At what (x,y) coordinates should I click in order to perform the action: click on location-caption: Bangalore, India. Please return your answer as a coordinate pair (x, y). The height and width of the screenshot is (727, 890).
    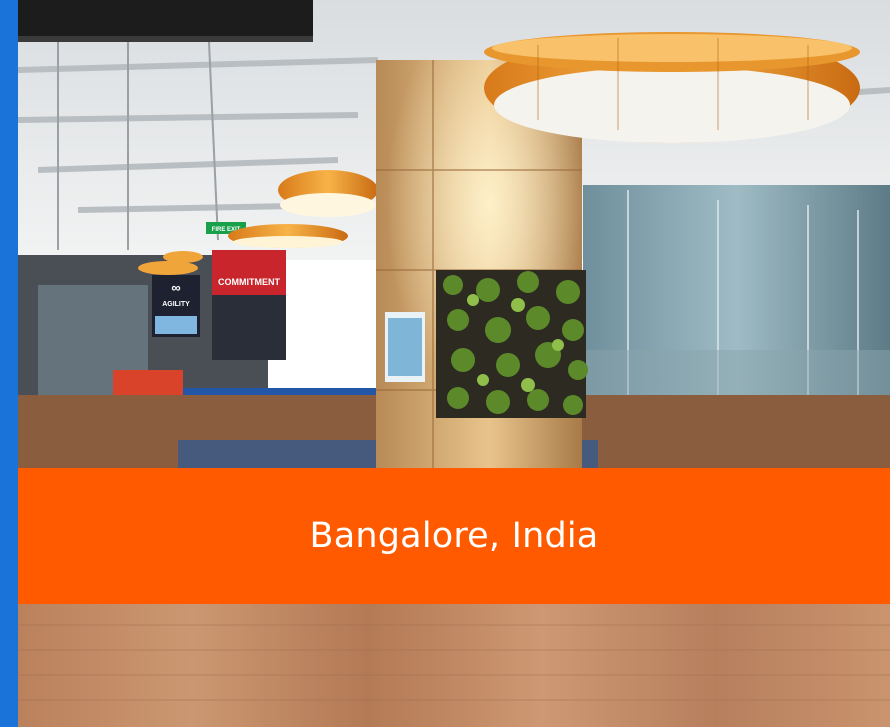
    Looking at the image, I should click on (454, 536).